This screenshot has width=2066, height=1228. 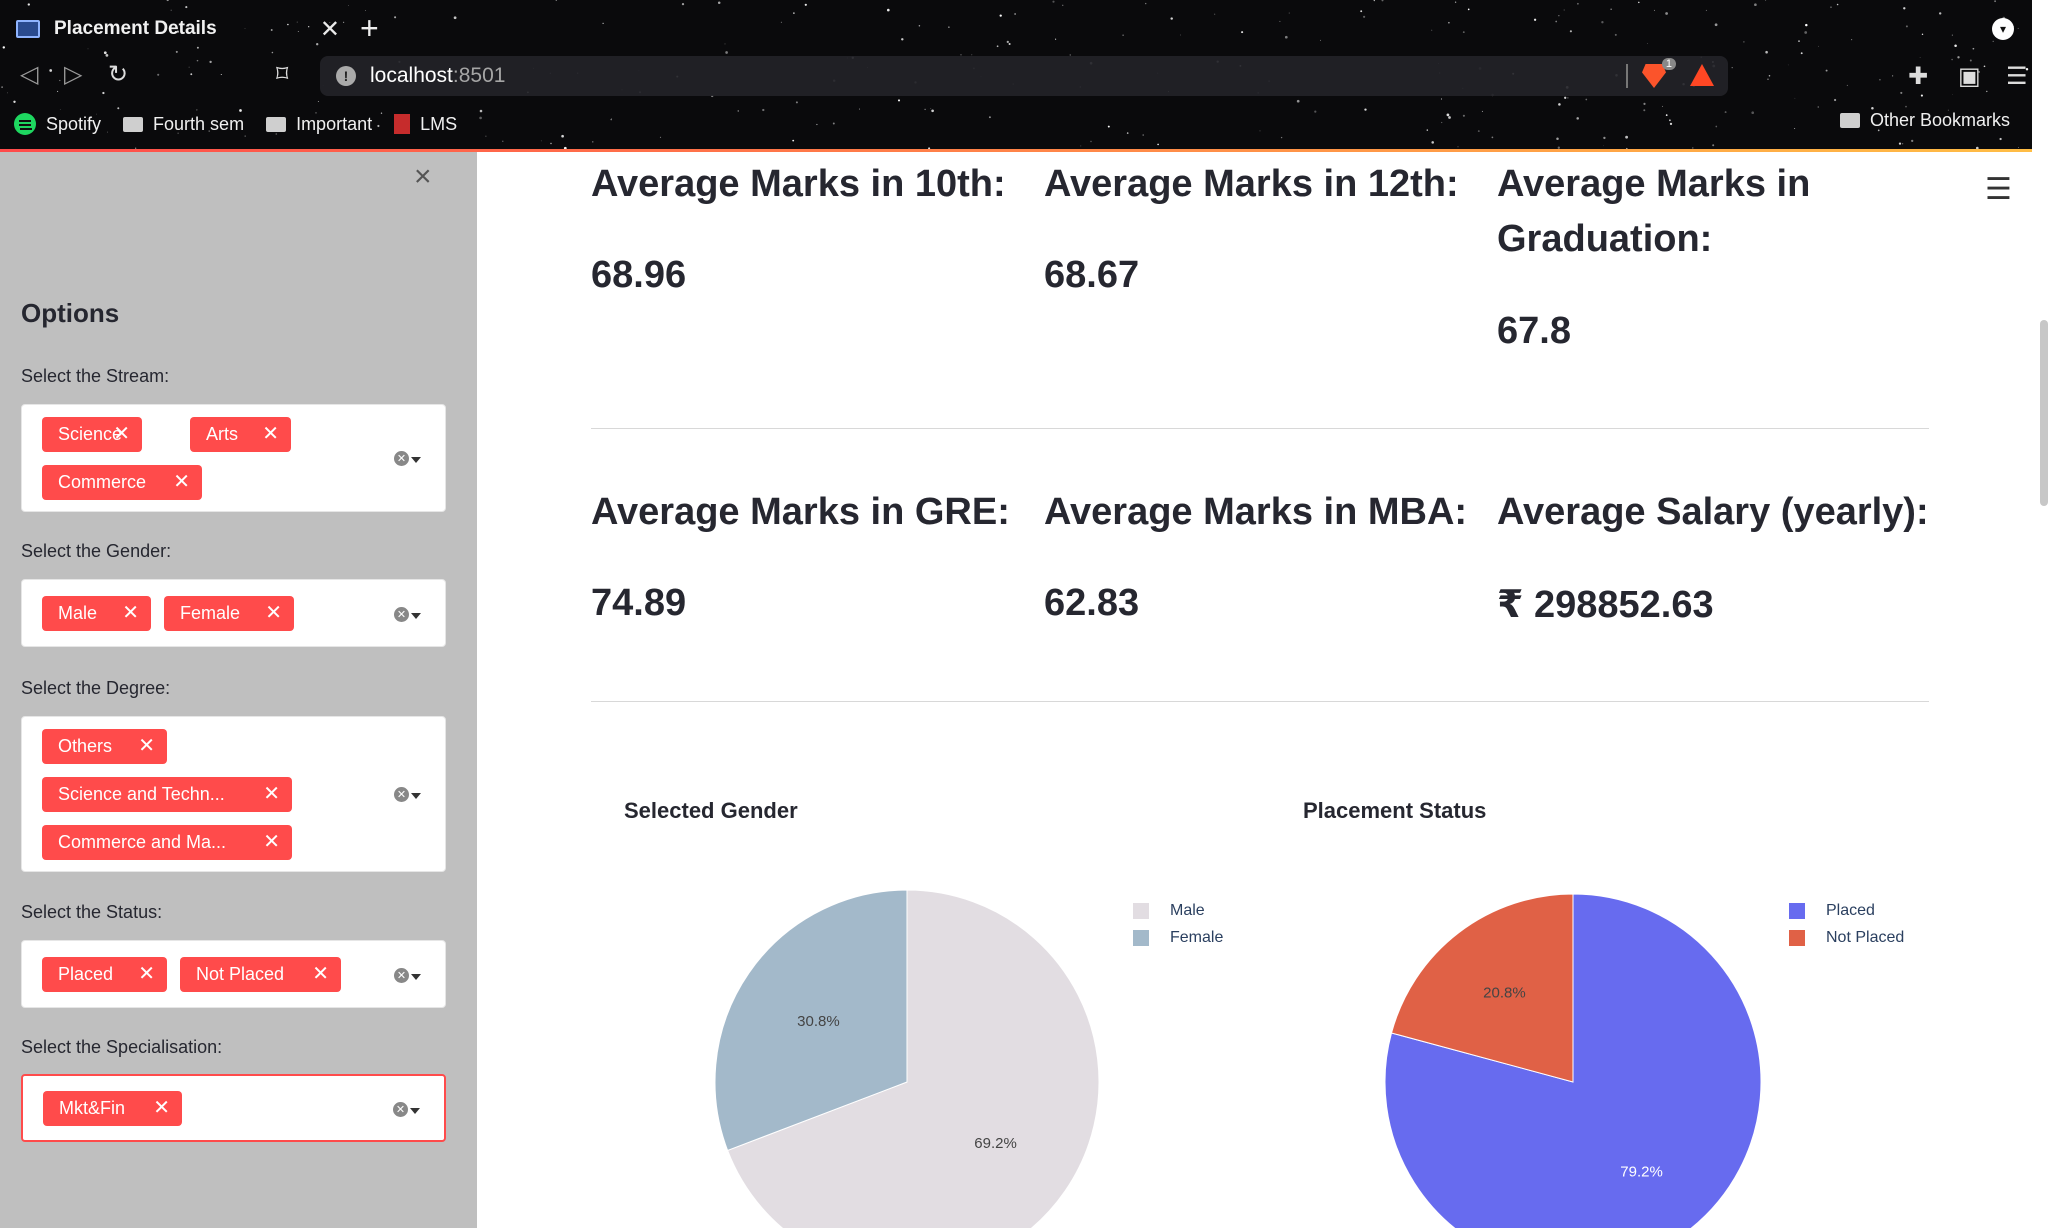 What do you see at coordinates (1534, 331) in the screenshot?
I see `metric-avg-graduation-value: 67.8` at bounding box center [1534, 331].